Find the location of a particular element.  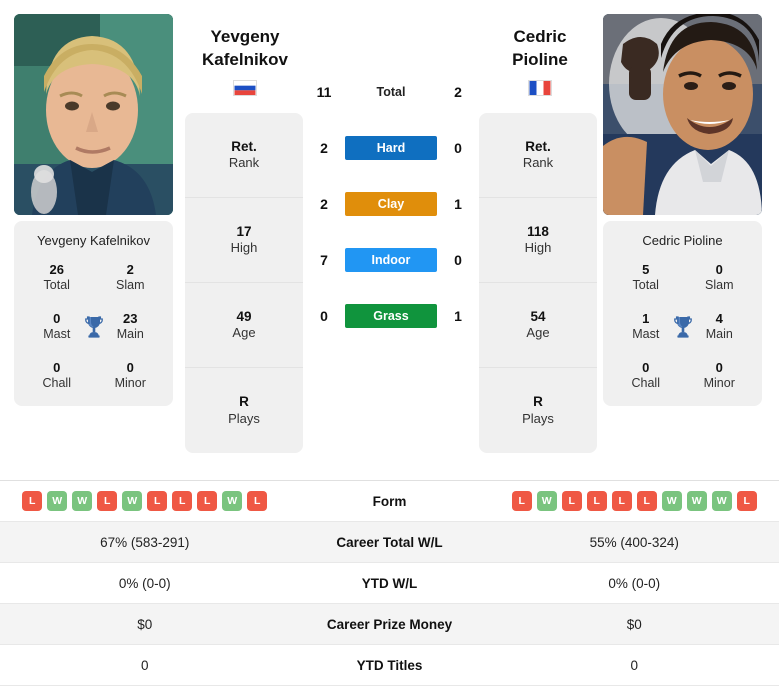

left-player-name-header: Yevgeny Kafelnikov is located at coordinates (245, 61).